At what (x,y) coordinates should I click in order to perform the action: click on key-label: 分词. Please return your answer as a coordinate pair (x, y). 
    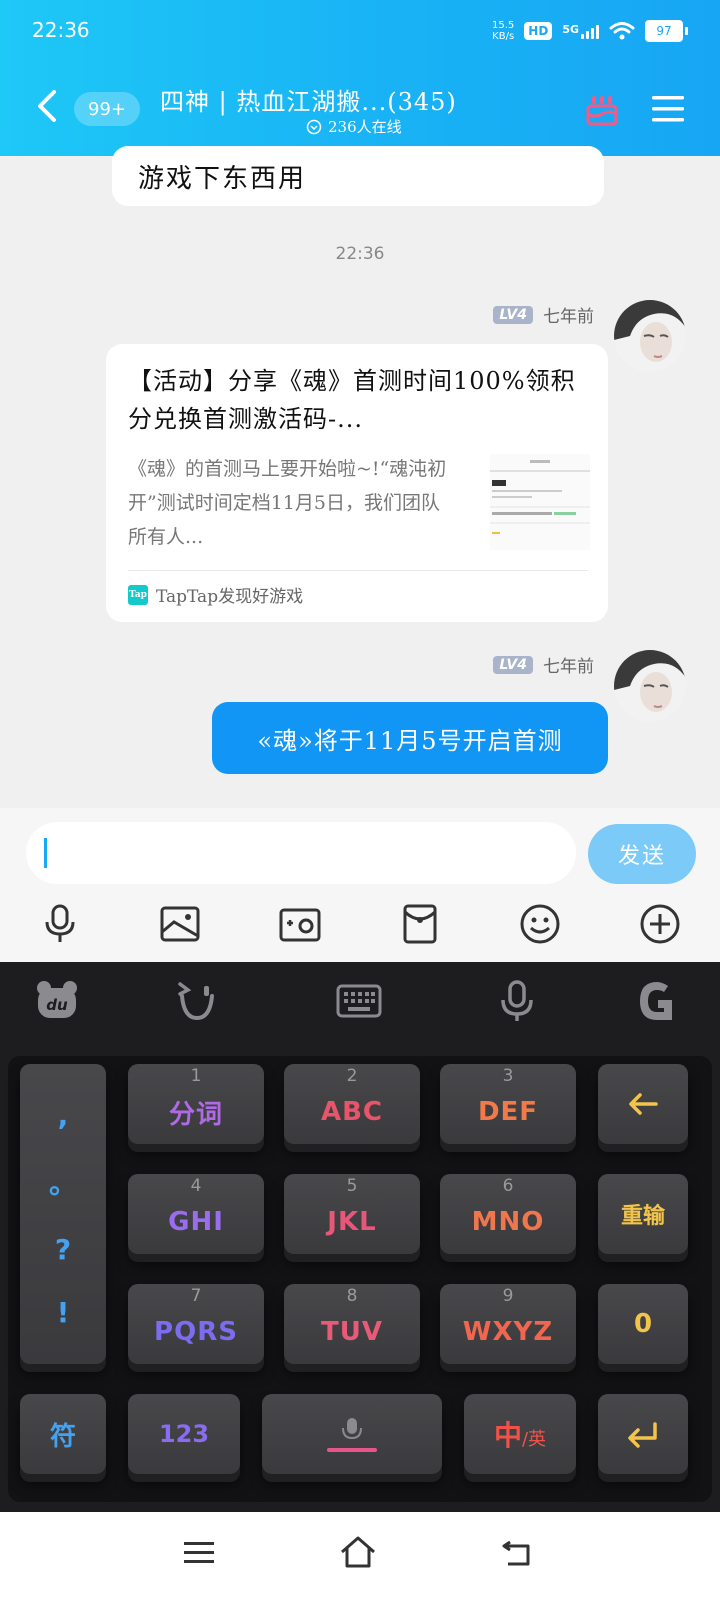
    Looking at the image, I should click on (195, 1114).